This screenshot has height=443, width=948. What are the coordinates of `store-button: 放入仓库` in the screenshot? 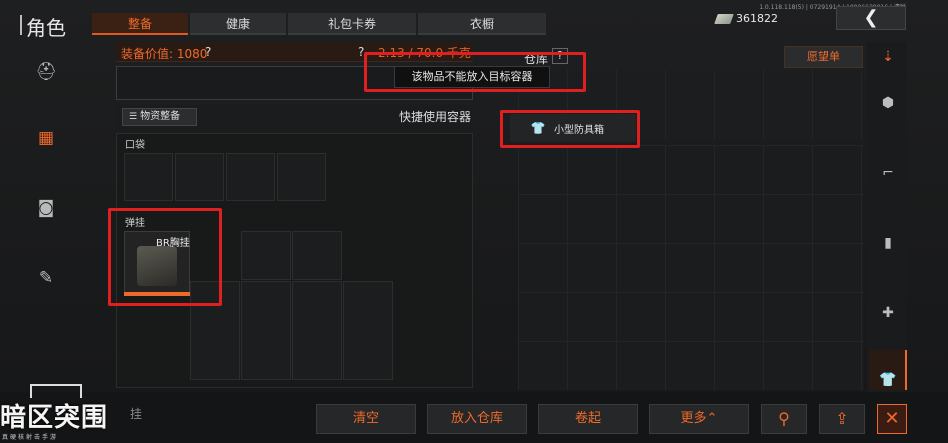 It's located at (477, 419).